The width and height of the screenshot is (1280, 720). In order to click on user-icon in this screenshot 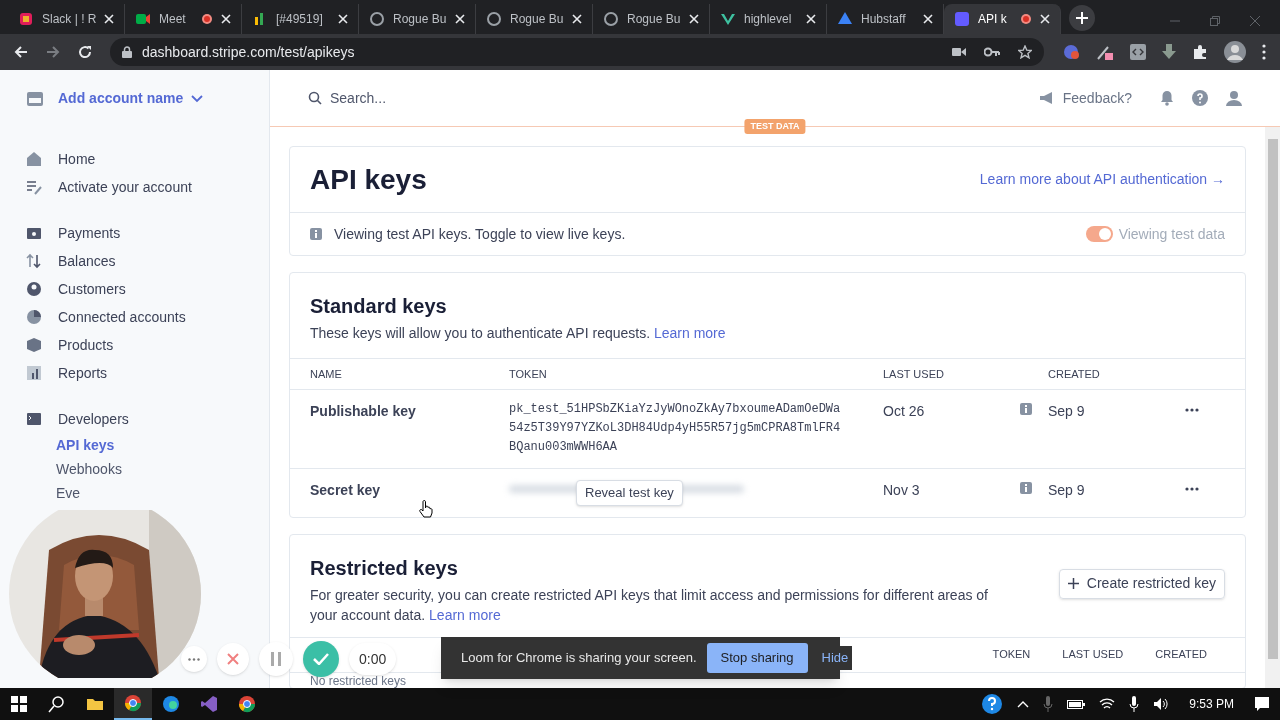, I will do `click(1234, 98)`.